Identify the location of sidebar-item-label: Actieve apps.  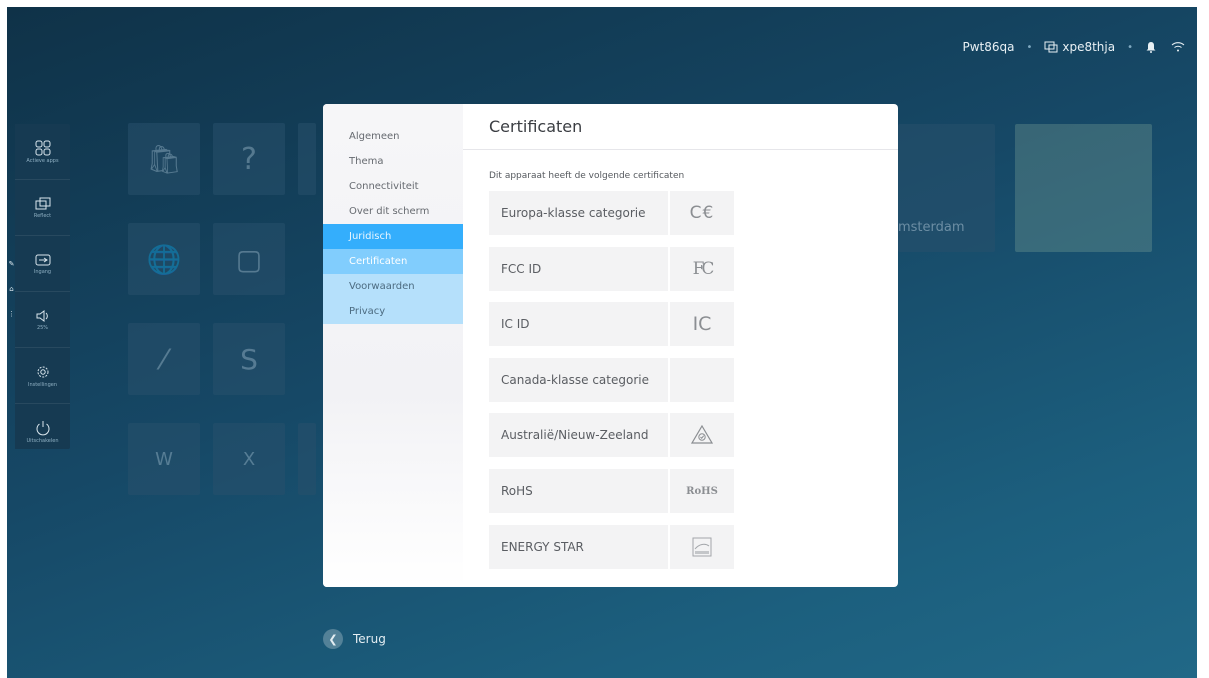
(42, 160).